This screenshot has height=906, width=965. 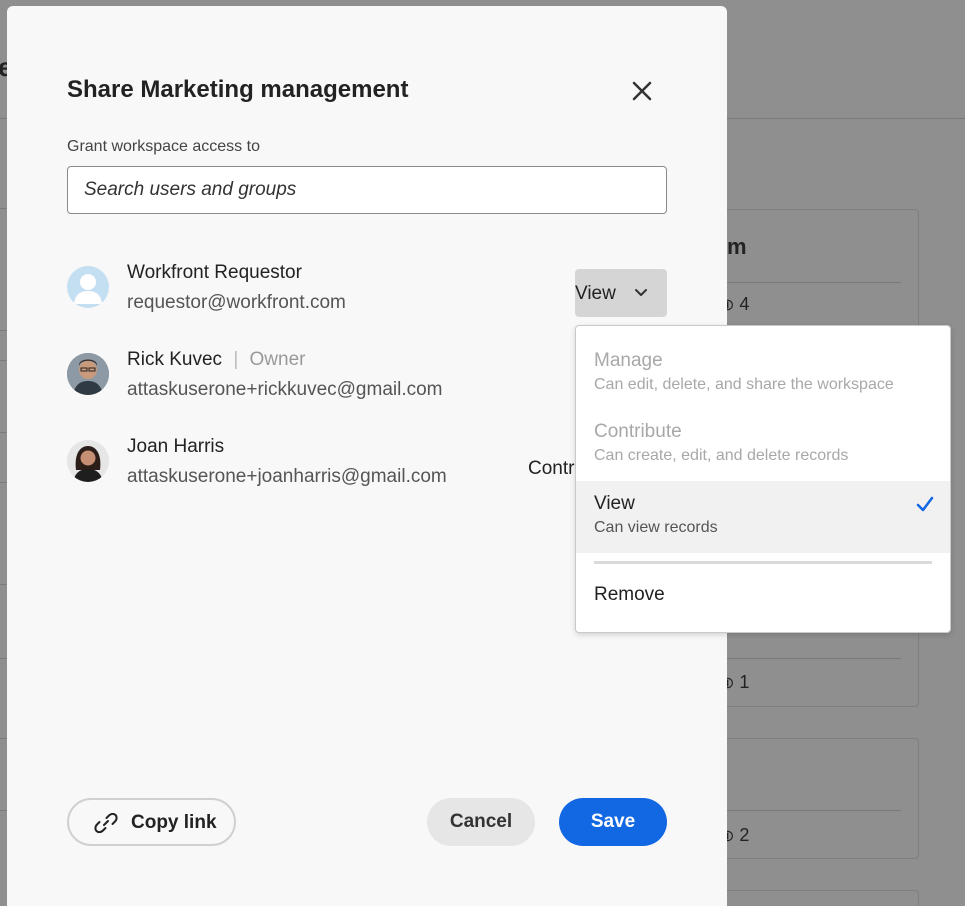 What do you see at coordinates (285, 389) in the screenshot?
I see `user-email: attaskuserone+rickkuvec@gmail.com` at bounding box center [285, 389].